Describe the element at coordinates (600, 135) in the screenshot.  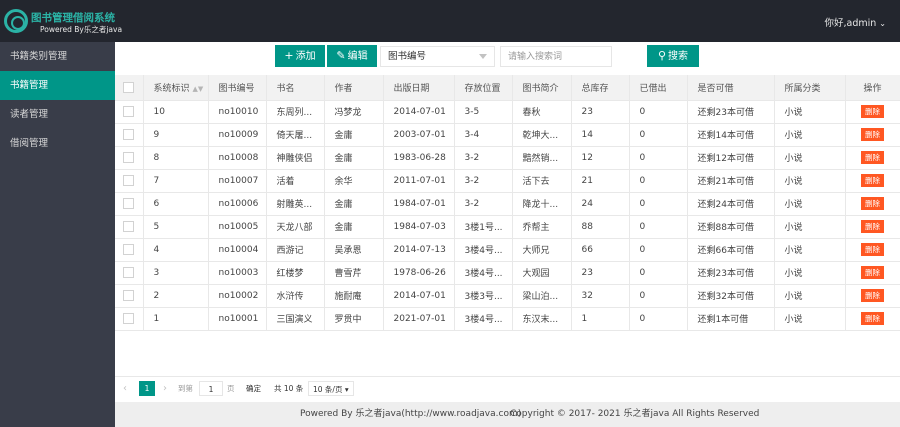
I see `cell-stock: 14` at that location.